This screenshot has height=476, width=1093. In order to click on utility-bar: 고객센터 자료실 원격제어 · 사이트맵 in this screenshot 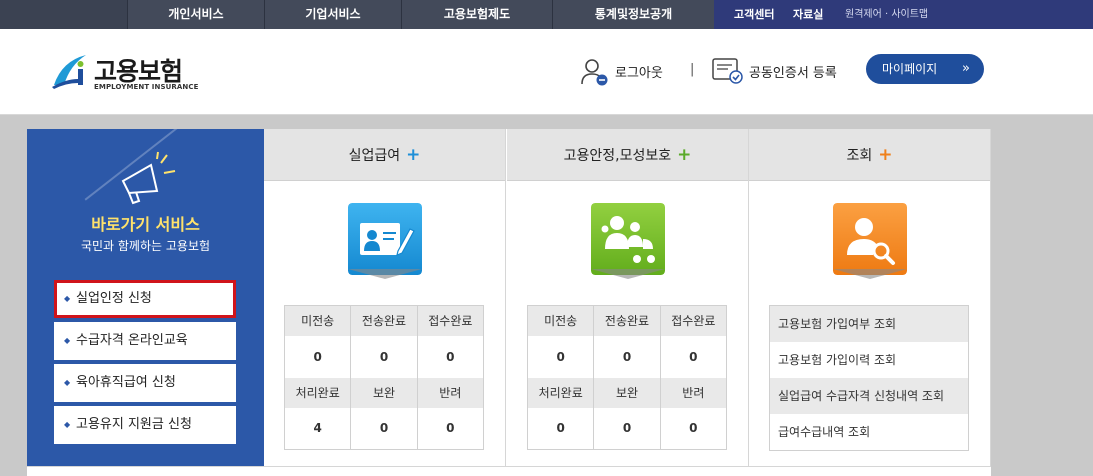, I will do `click(903, 14)`.